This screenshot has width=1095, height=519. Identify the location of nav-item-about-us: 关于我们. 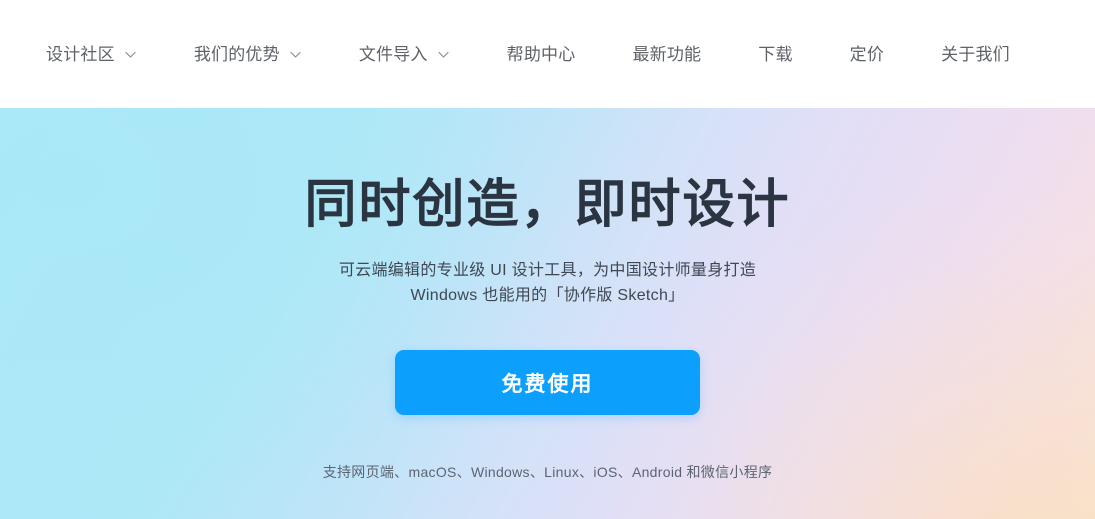
(975, 54).